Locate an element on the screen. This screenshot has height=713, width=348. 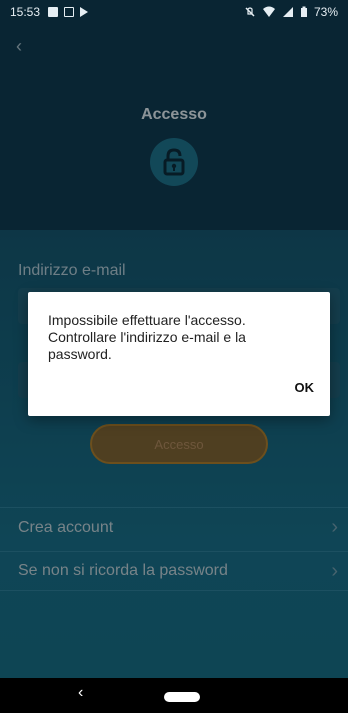
status-icons-right: 73% is located at coordinates (291, 12).